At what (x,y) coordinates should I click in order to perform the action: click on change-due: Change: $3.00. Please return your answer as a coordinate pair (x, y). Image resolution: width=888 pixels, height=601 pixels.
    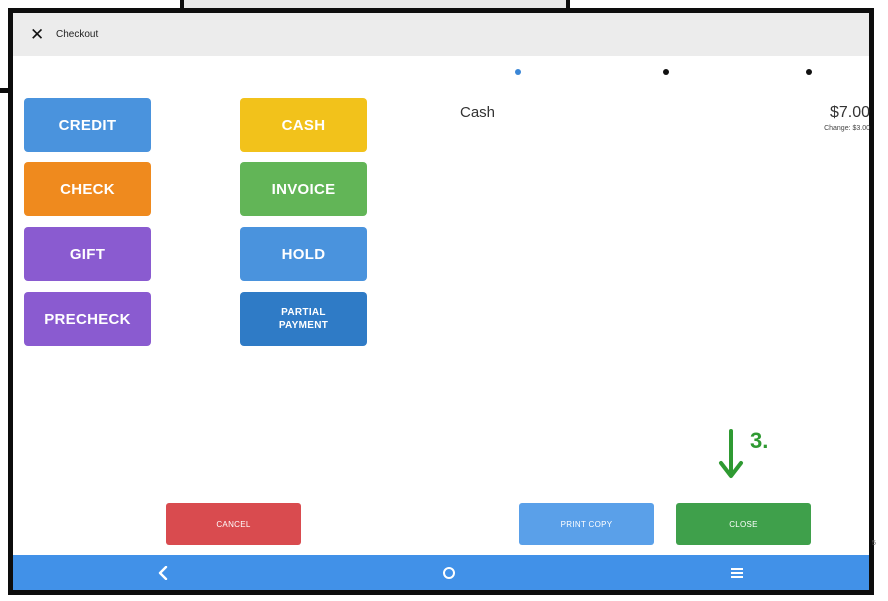
    Looking at the image, I should click on (847, 128).